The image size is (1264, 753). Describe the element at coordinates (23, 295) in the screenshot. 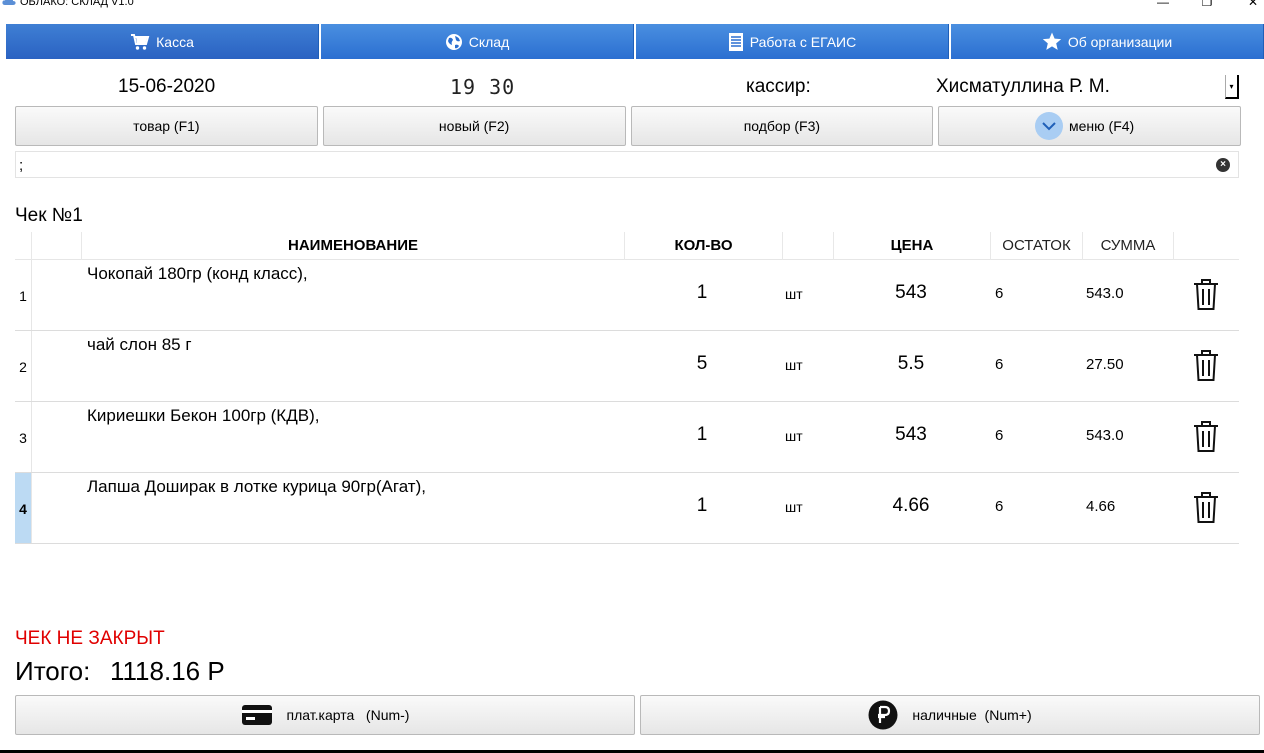

I see `row-number: 1` at that location.